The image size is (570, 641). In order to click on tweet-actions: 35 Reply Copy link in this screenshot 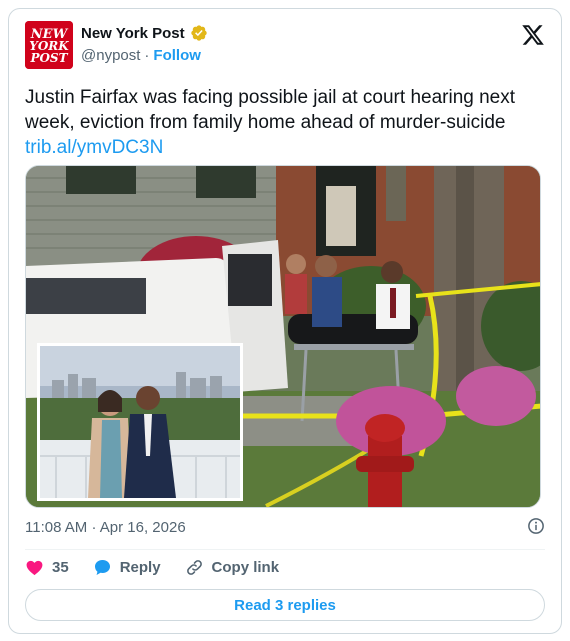, I will do `click(164, 567)`.